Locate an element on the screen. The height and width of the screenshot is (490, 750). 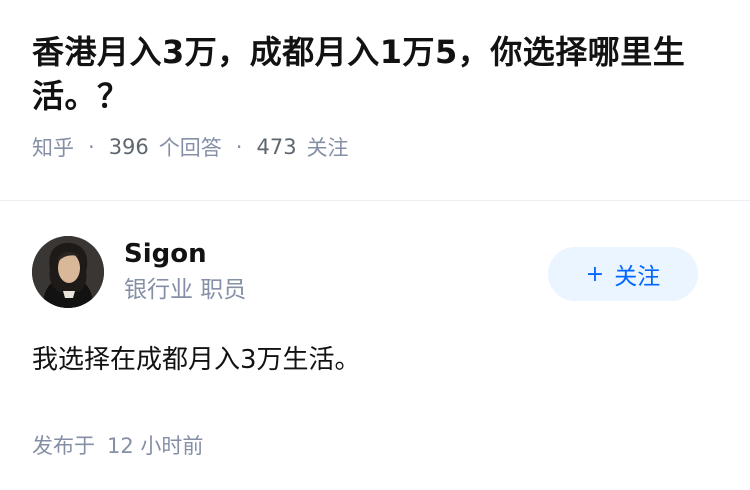
avatar is located at coordinates (68, 272).